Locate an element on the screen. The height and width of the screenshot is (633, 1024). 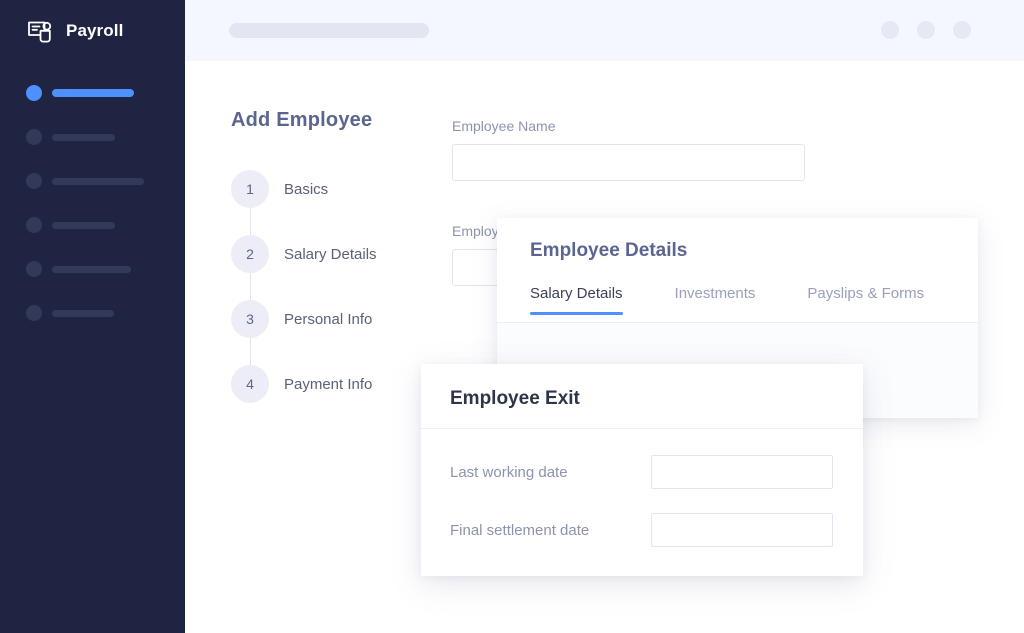
employee-exit-title: Employee Exit is located at coordinates (515, 398).